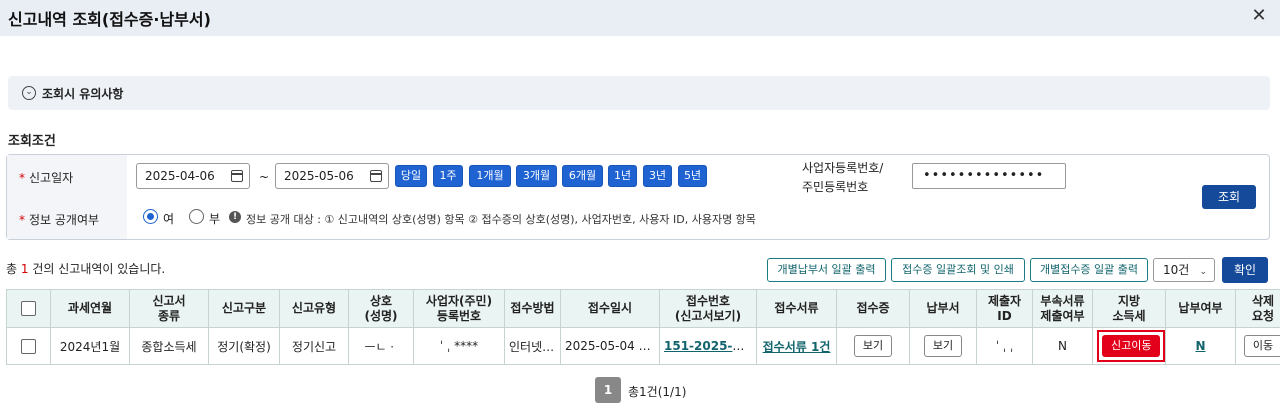 This screenshot has width=1280, height=409. I want to click on column-header: 납부서, so click(943, 308).